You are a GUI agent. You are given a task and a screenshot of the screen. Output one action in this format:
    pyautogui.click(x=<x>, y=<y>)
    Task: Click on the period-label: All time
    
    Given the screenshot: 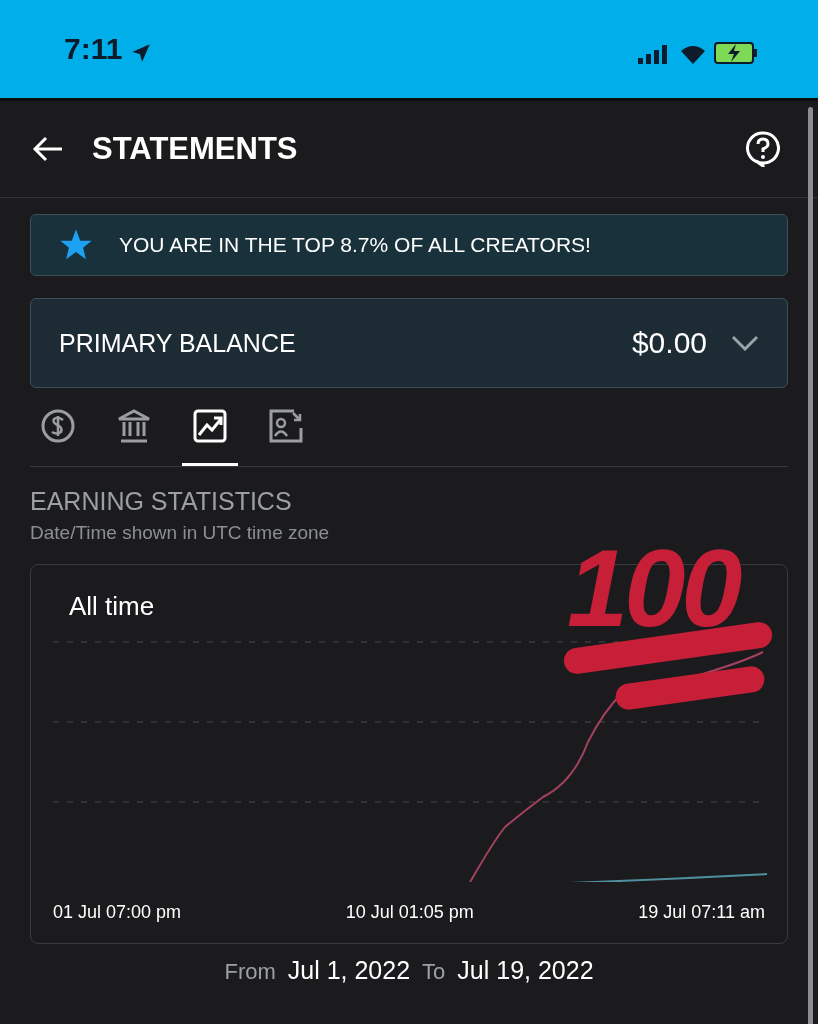 What is the action you would take?
    pyautogui.click(x=112, y=606)
    